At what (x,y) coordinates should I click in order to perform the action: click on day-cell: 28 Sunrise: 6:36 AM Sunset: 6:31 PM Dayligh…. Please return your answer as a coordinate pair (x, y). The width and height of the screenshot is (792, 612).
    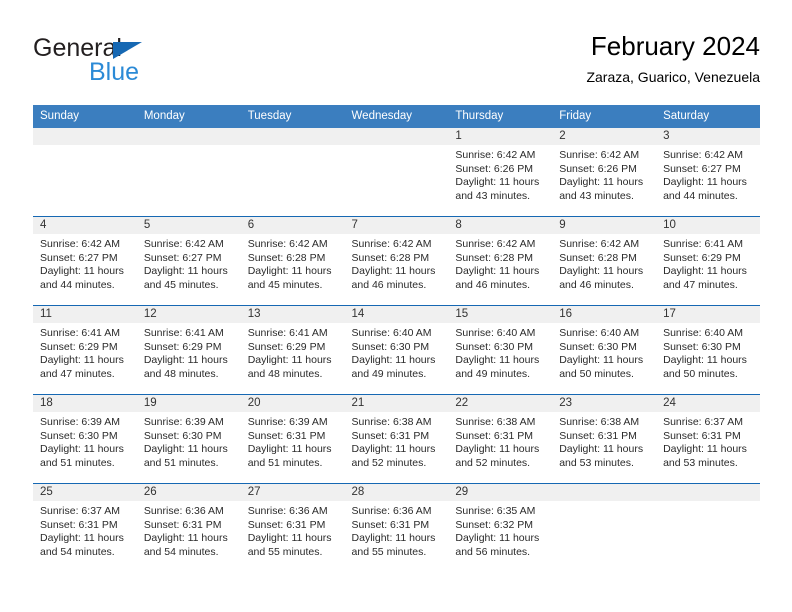
    Looking at the image, I should click on (396, 527).